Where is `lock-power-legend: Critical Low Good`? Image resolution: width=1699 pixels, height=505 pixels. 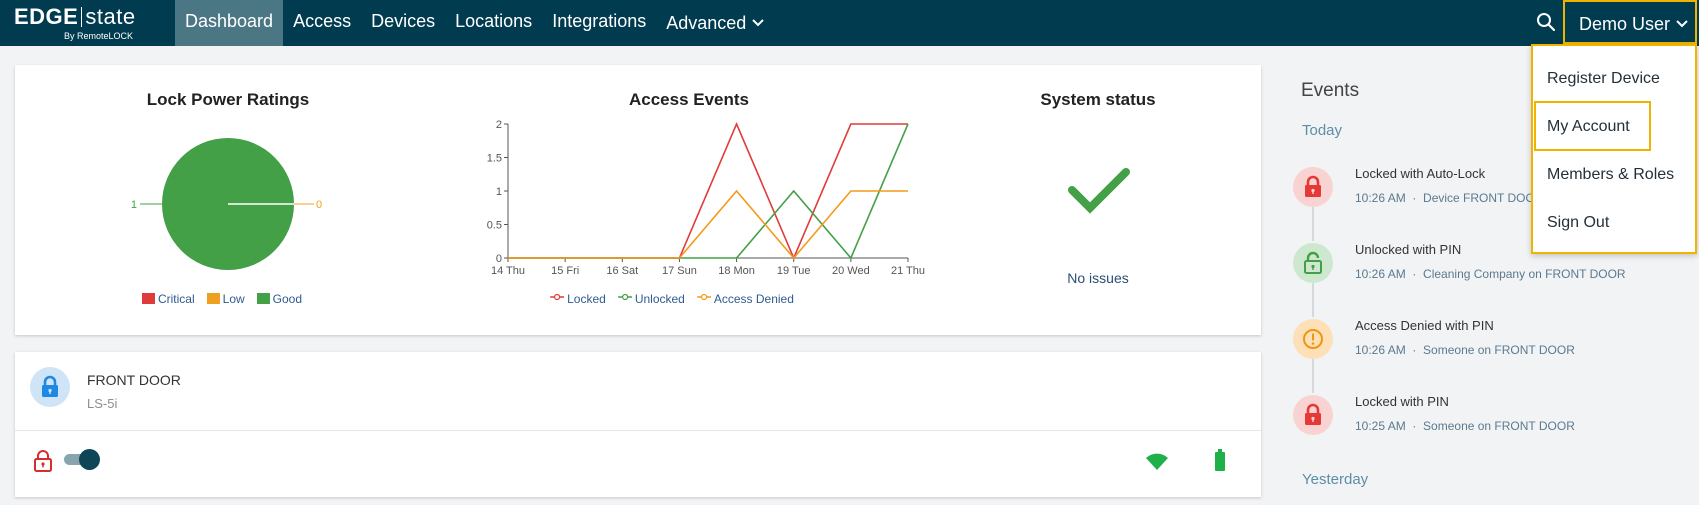
lock-power-legend: Critical Low Good is located at coordinates (221, 299).